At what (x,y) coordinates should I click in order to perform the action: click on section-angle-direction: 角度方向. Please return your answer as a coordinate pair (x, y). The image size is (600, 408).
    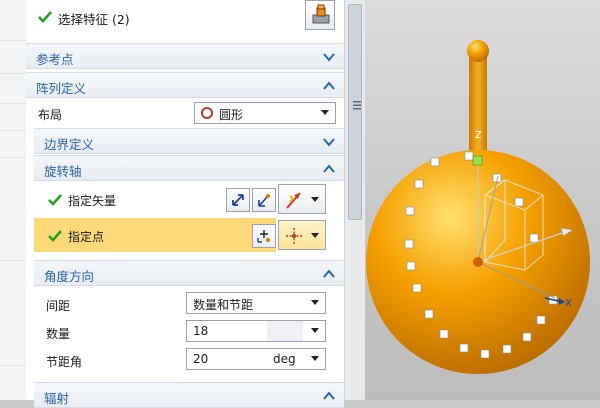
    Looking at the image, I should click on (189, 273).